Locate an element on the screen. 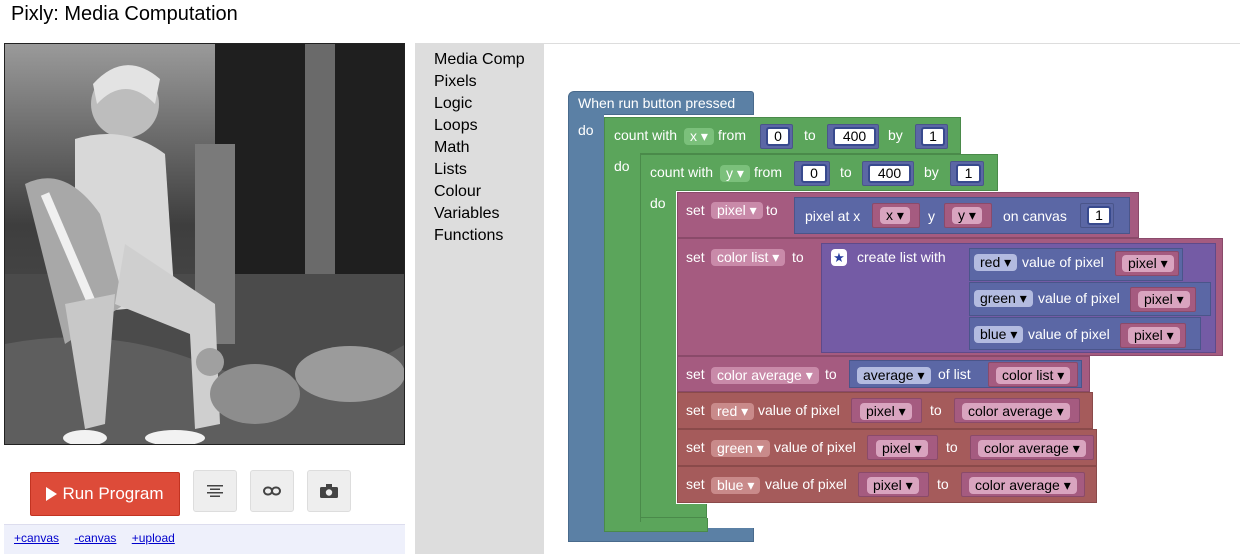 This screenshot has height=554, width=1240. page-title: Pixly: Media Computation is located at coordinates (124, 14).